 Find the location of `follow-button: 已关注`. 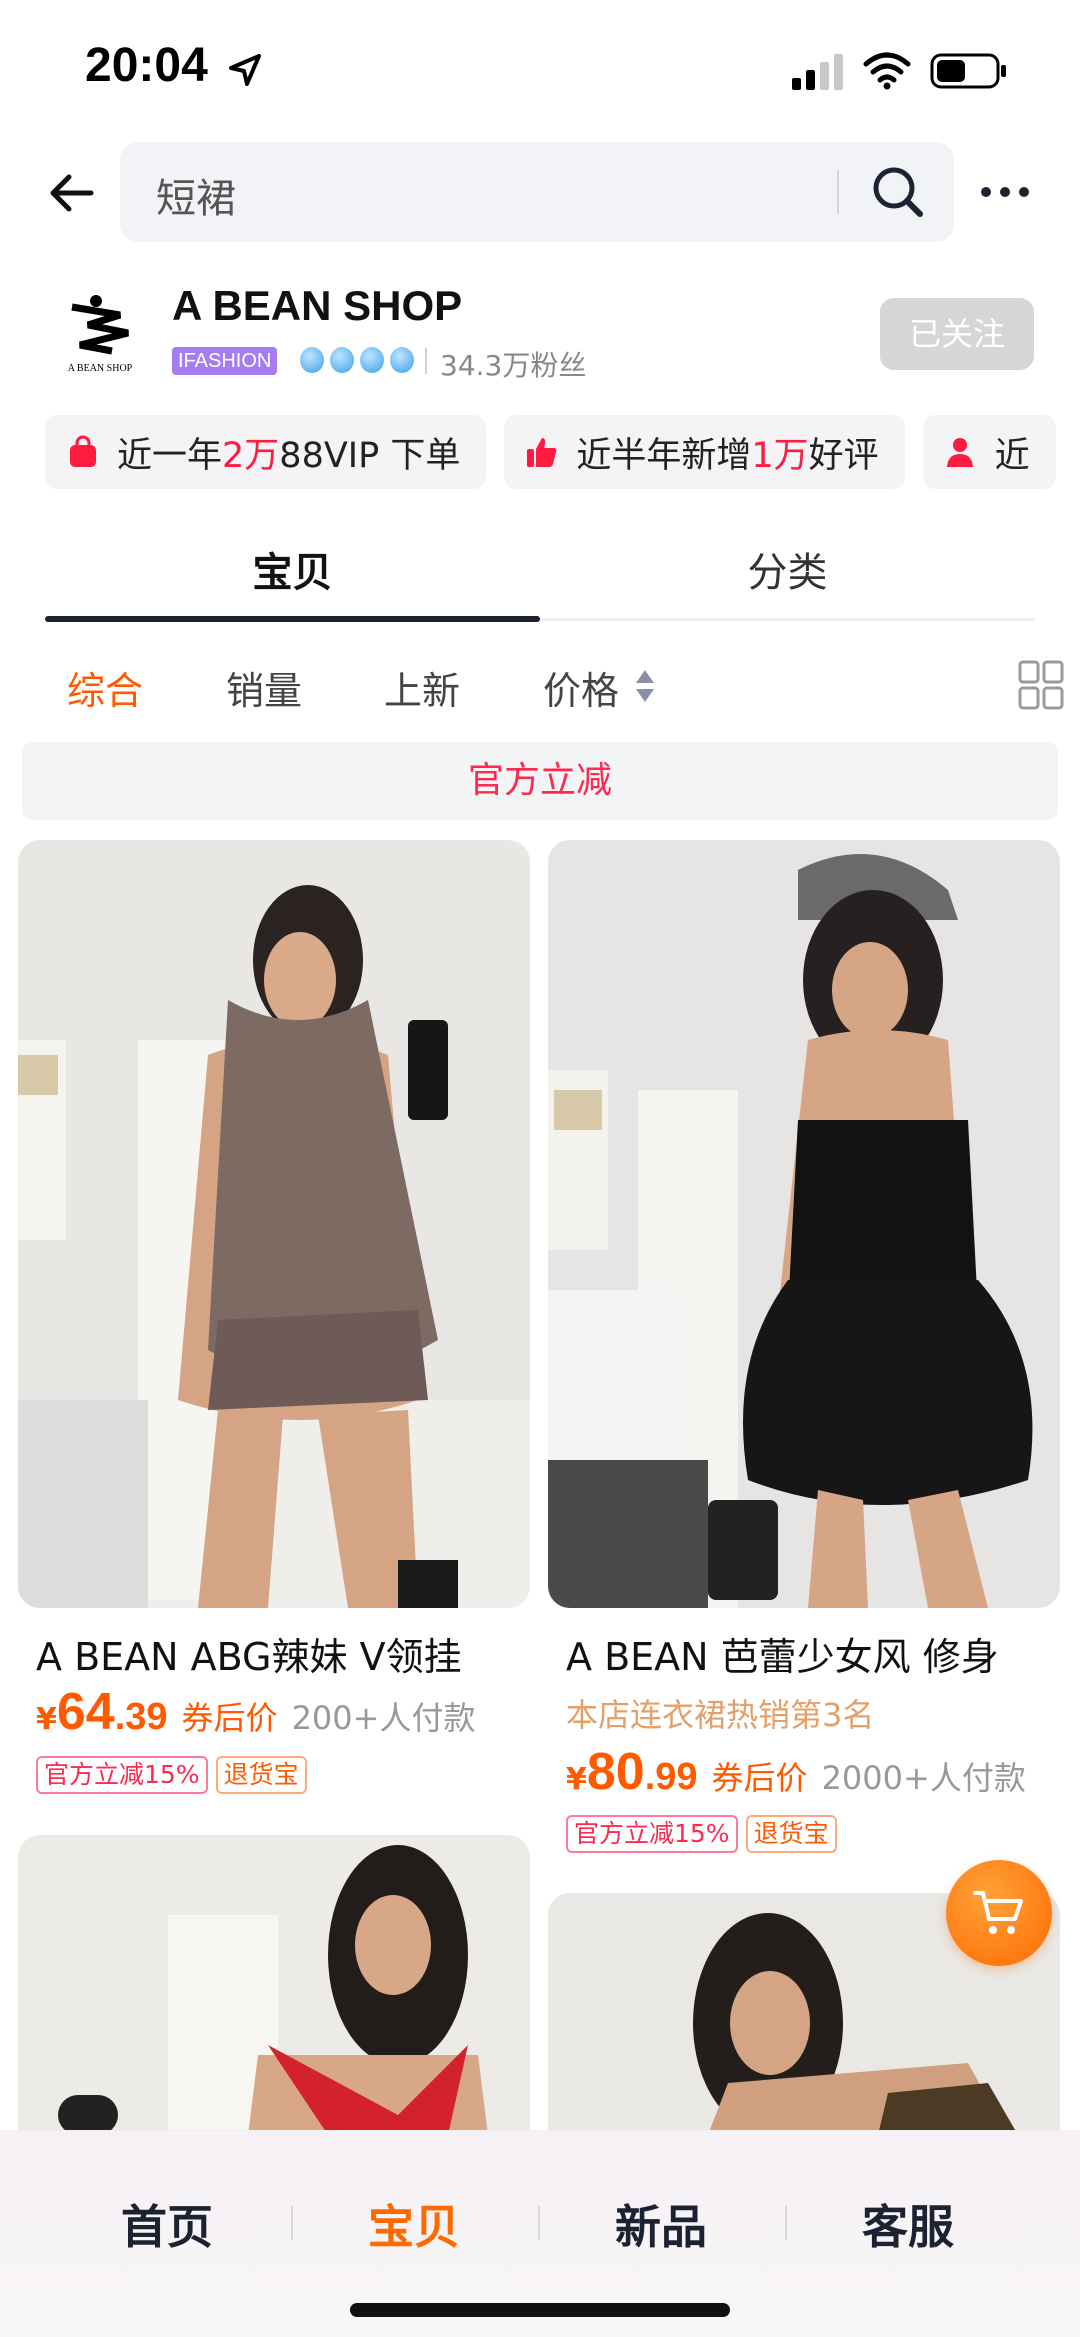

follow-button: 已关注 is located at coordinates (957, 334).